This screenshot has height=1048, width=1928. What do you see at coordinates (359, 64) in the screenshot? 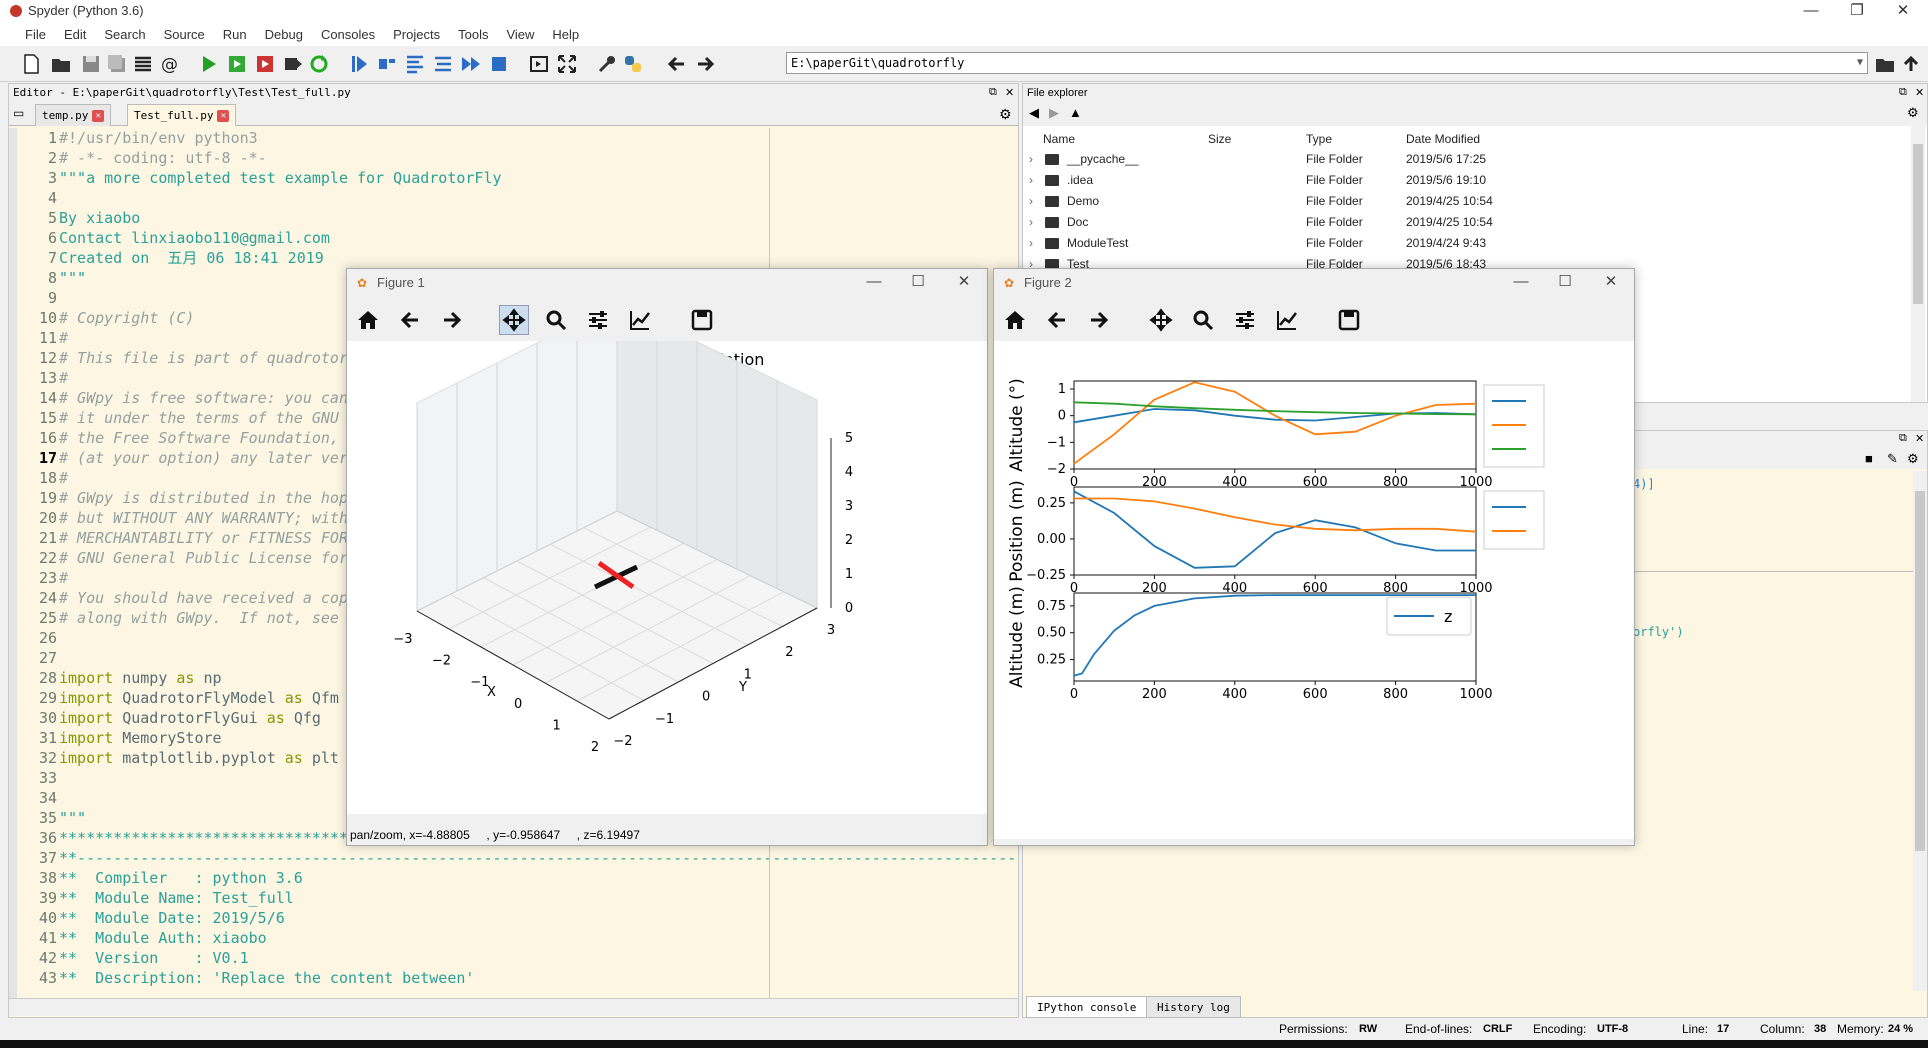
I see `debug-icon` at bounding box center [359, 64].